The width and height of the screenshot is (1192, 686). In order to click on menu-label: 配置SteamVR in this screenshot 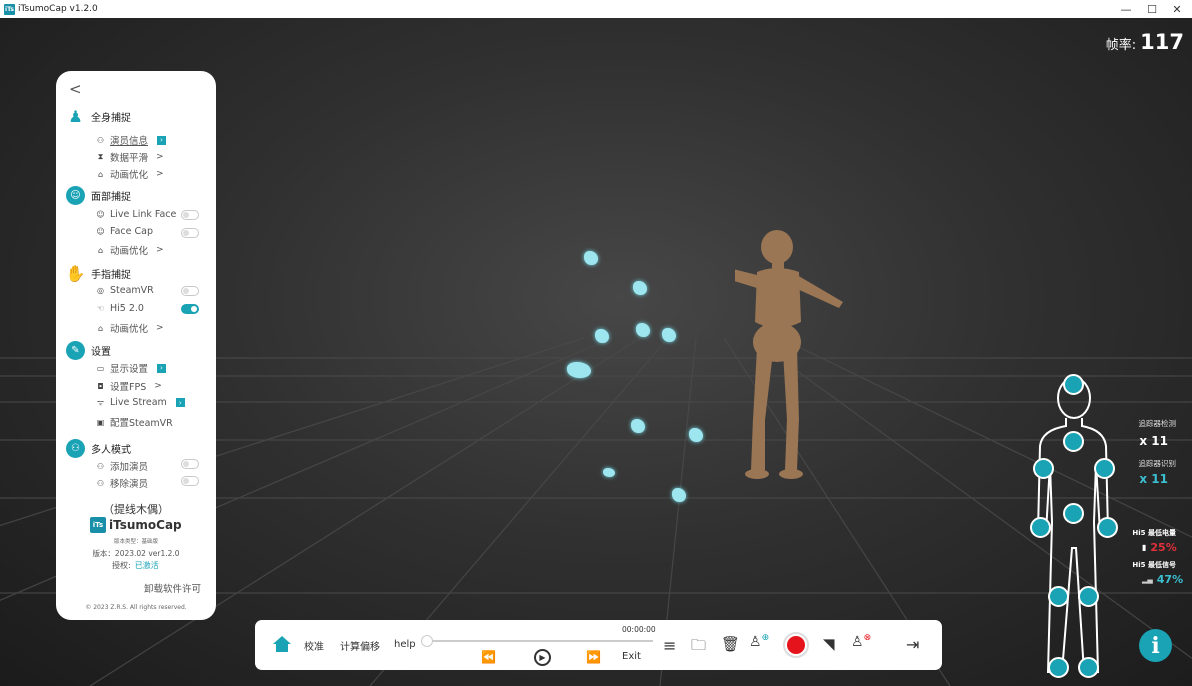, I will do `click(141, 423)`.